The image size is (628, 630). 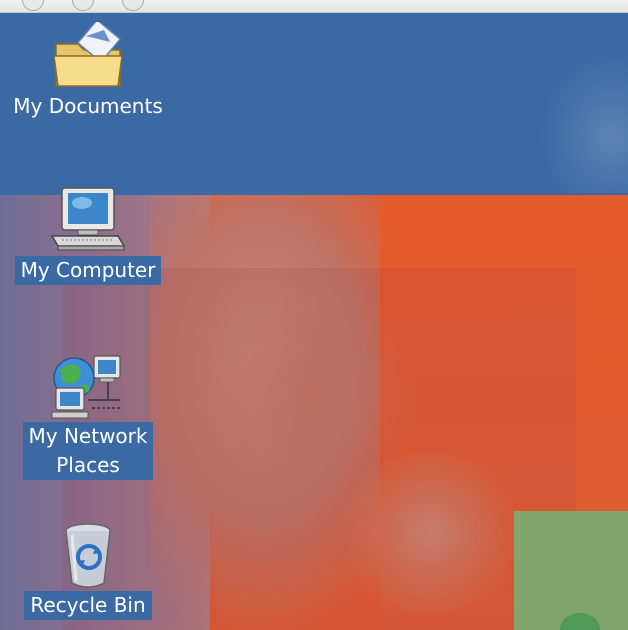 What do you see at coordinates (88, 106) in the screenshot?
I see `my-documents-label: My Documents` at bounding box center [88, 106].